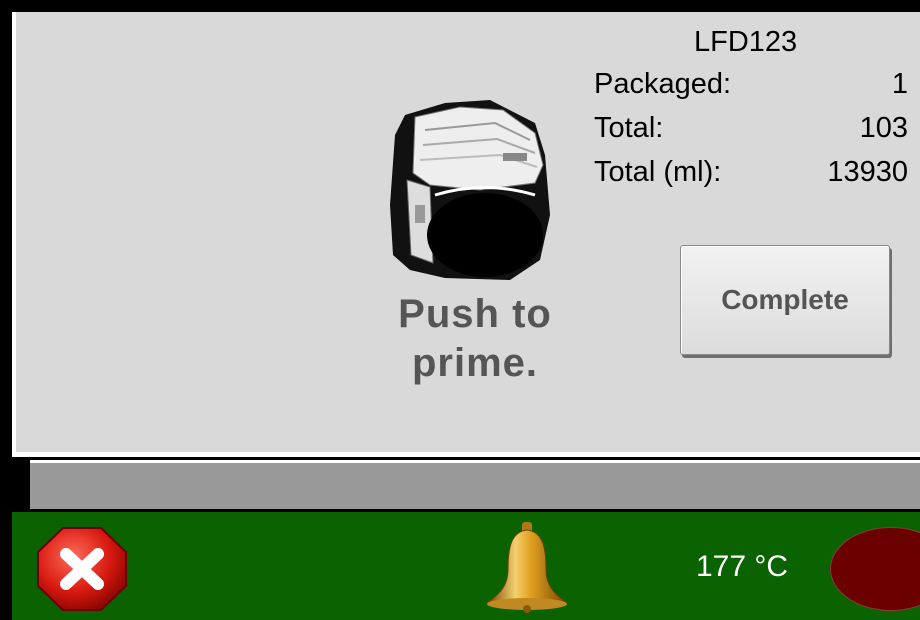 This screenshot has height=620, width=920. Describe the element at coordinates (663, 84) in the screenshot. I see `packaged-label: Packaged:` at that location.